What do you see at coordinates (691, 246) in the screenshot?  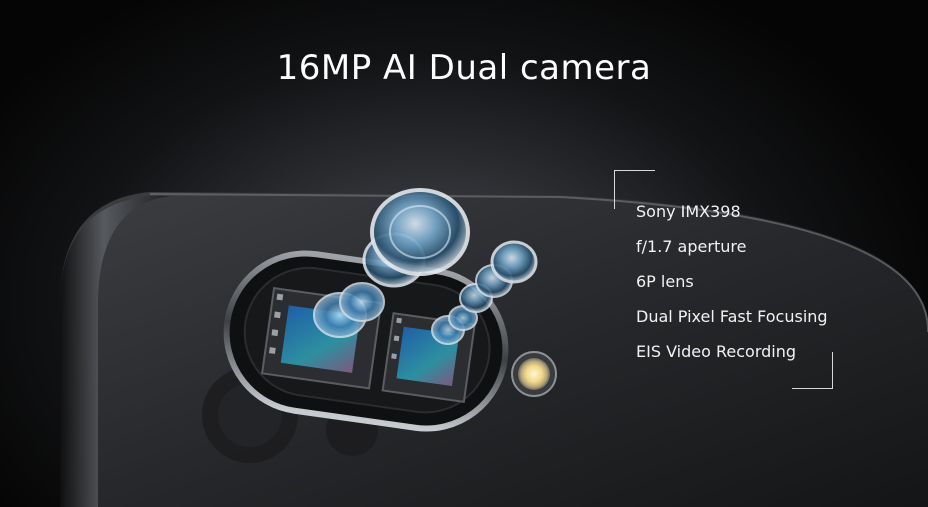 I see `spec-item-aperture: f/1.7 aperture` at bounding box center [691, 246].